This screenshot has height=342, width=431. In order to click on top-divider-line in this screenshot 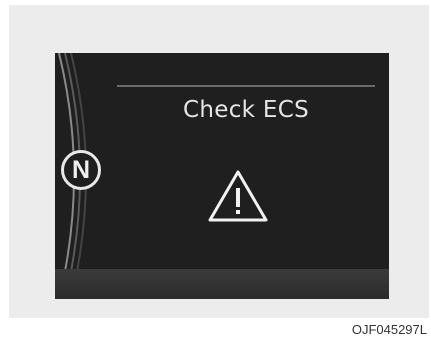, I will do `click(246, 86)`.